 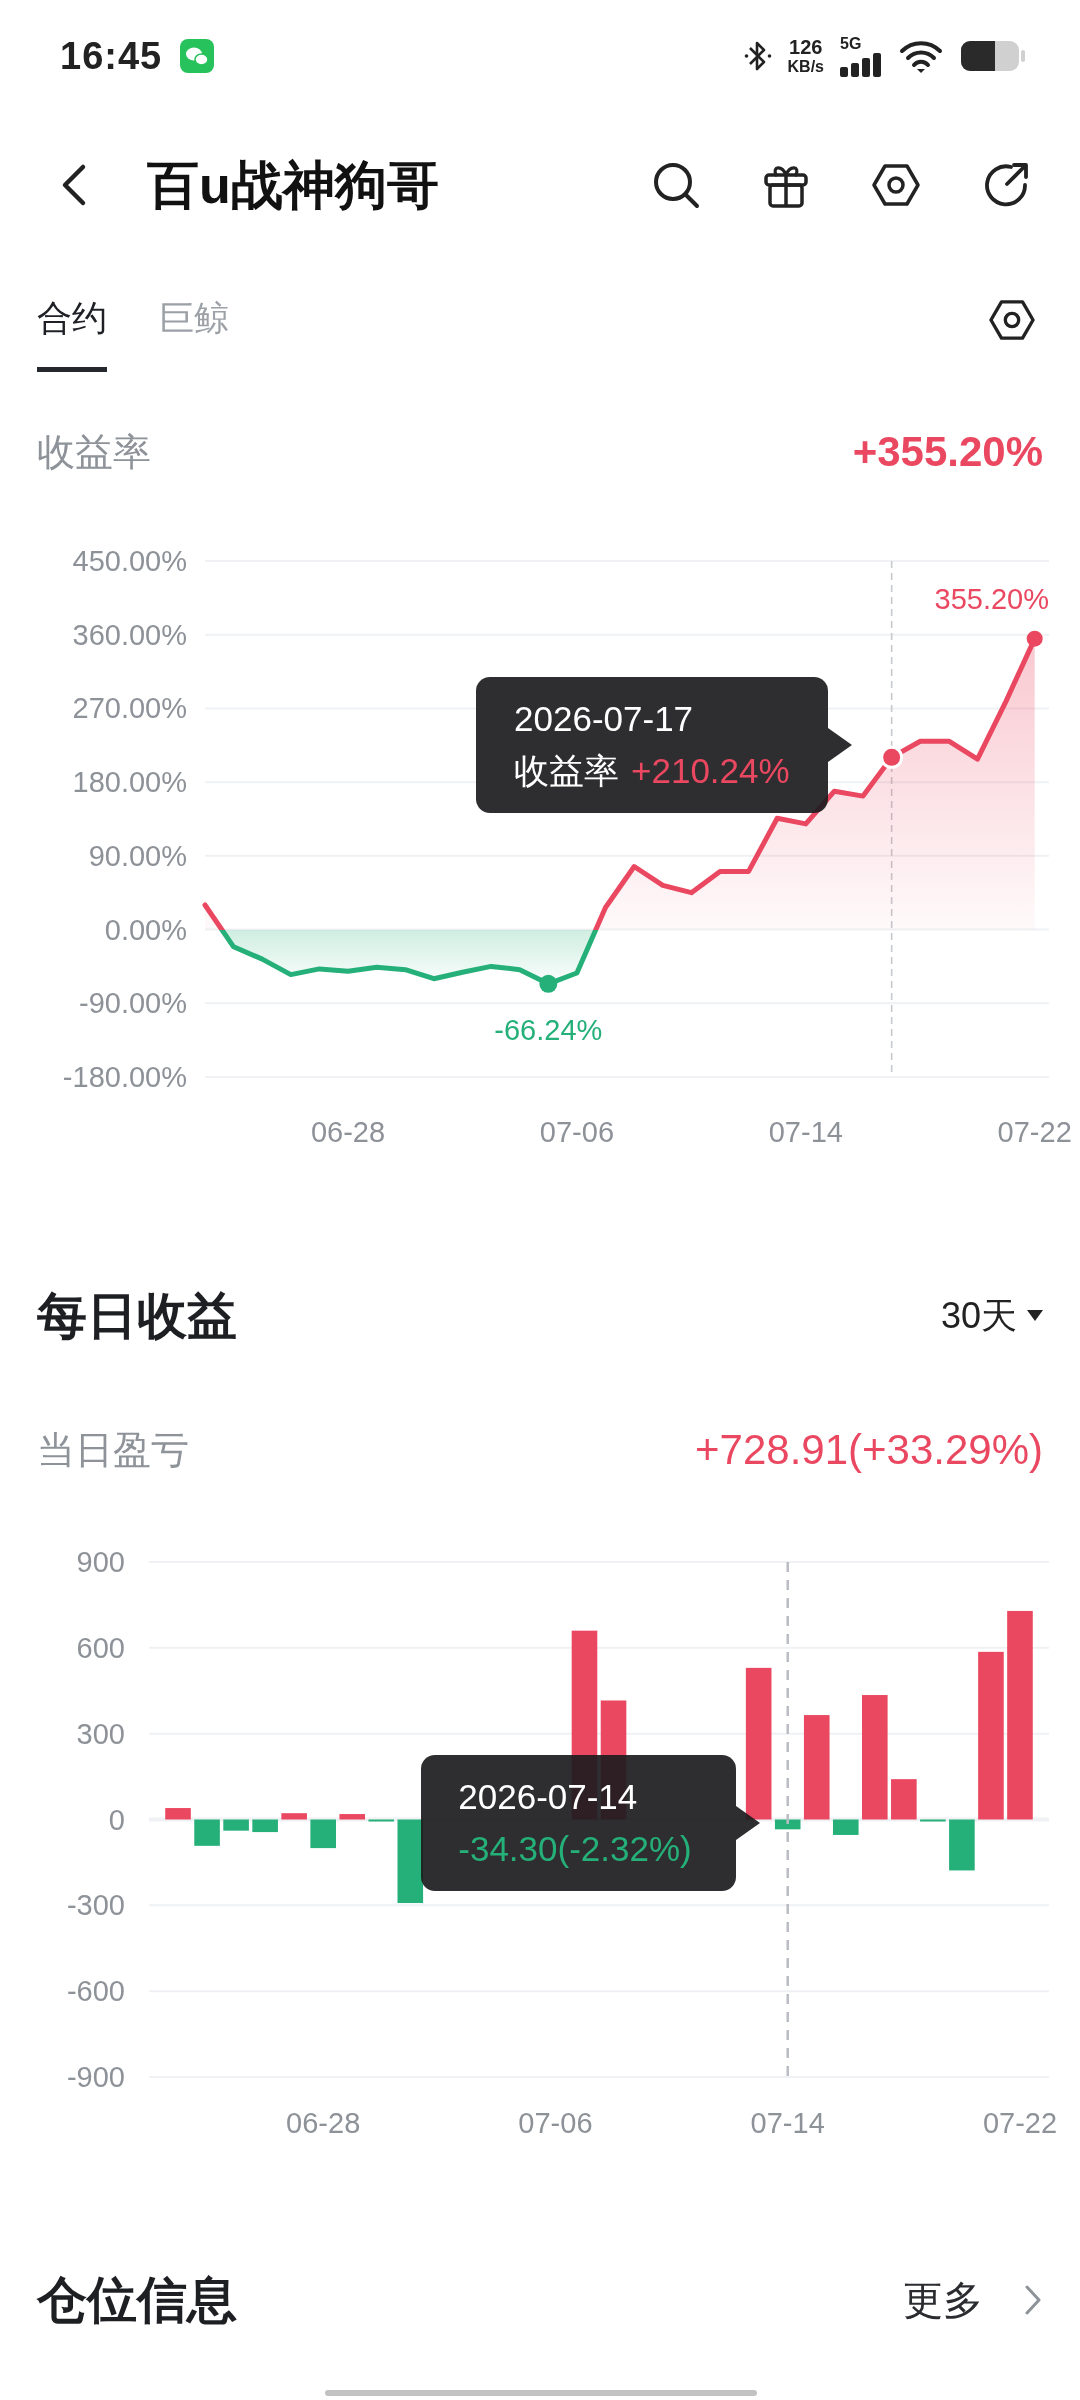 I want to click on tooltip-value: +210.24%, so click(x=710, y=771).